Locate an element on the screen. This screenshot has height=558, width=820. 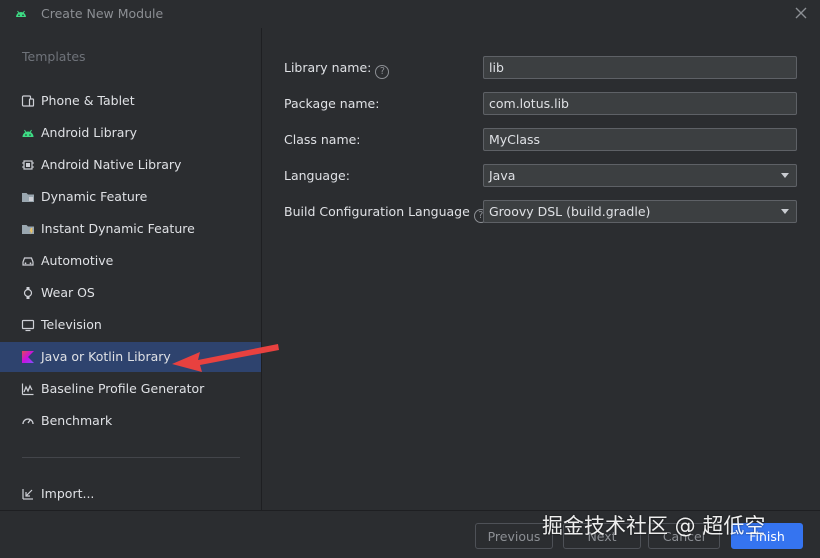
phone-tablet-icon is located at coordinates (28, 101).